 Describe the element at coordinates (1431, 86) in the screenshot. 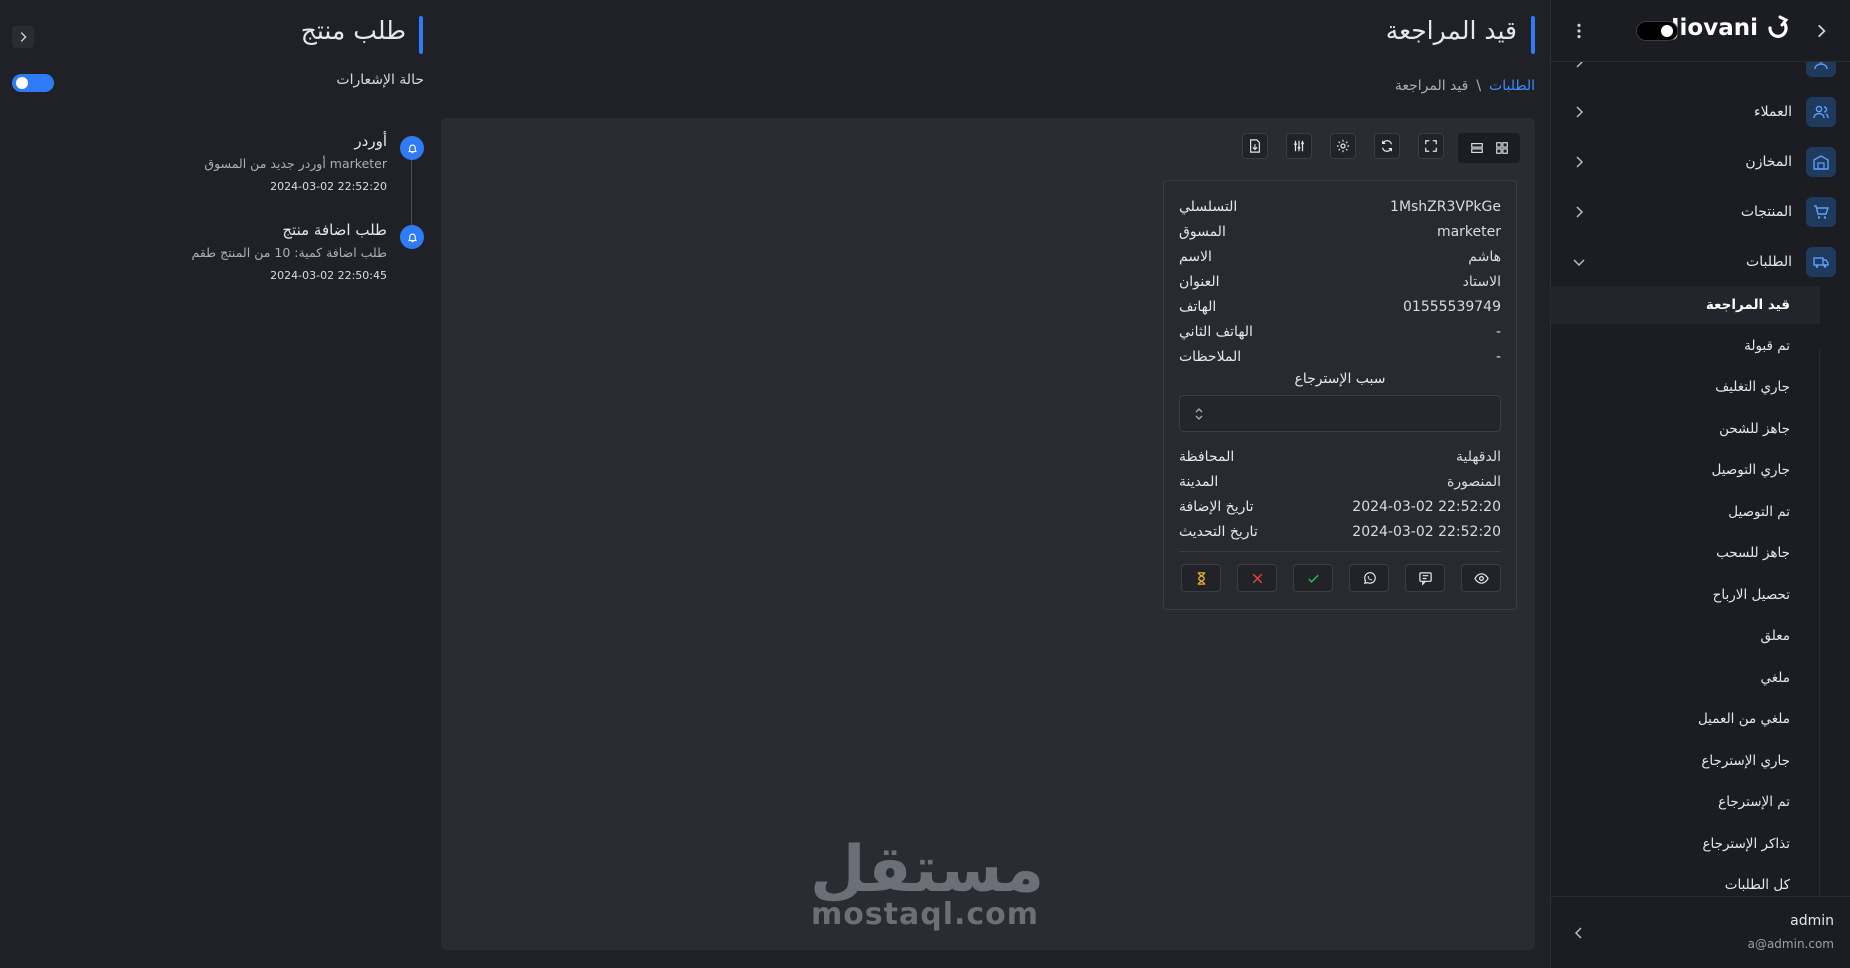

I see `breadcrumb-current: قيد المراجعة` at that location.